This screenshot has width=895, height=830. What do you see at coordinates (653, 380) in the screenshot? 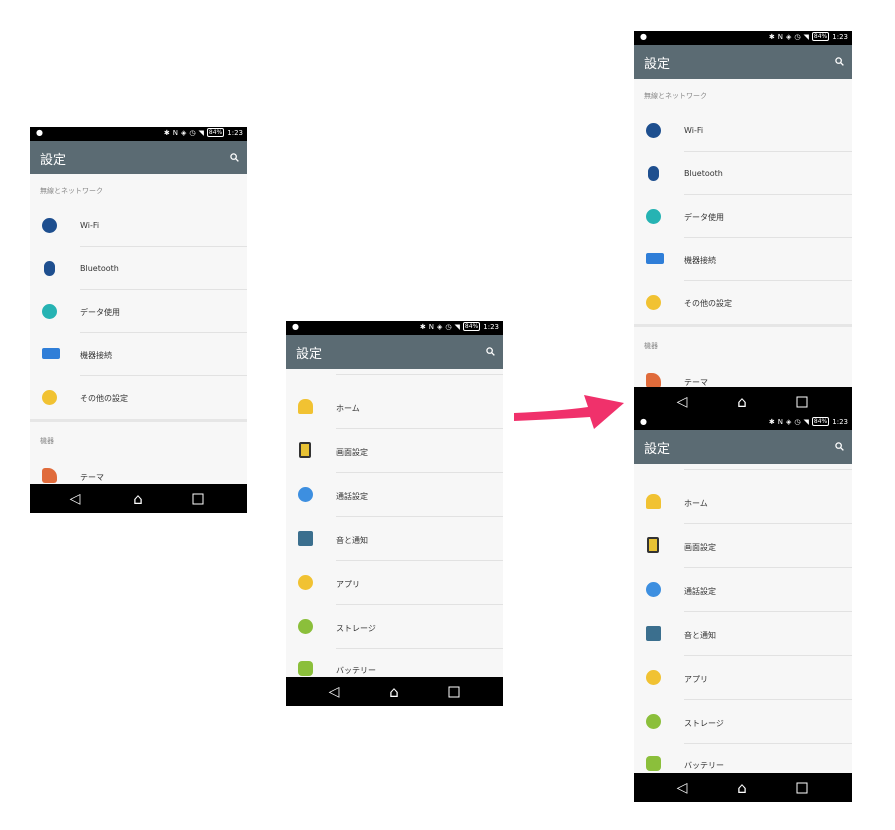
I see `theme-icon` at bounding box center [653, 380].